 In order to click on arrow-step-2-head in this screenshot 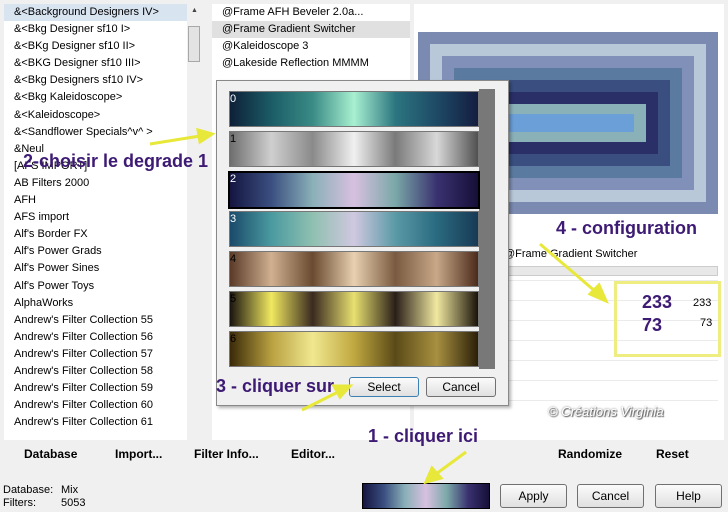, I will do `click(206, 136)`.